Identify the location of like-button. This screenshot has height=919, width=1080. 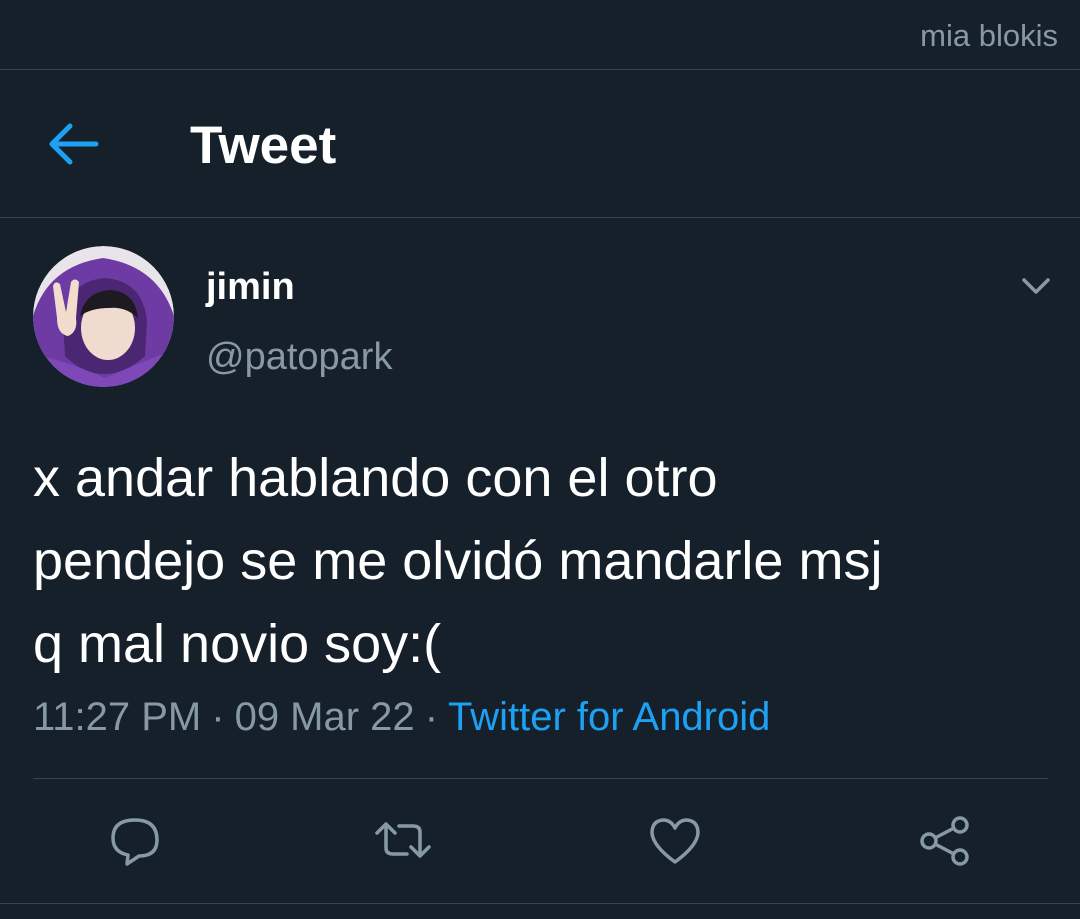
(675, 840).